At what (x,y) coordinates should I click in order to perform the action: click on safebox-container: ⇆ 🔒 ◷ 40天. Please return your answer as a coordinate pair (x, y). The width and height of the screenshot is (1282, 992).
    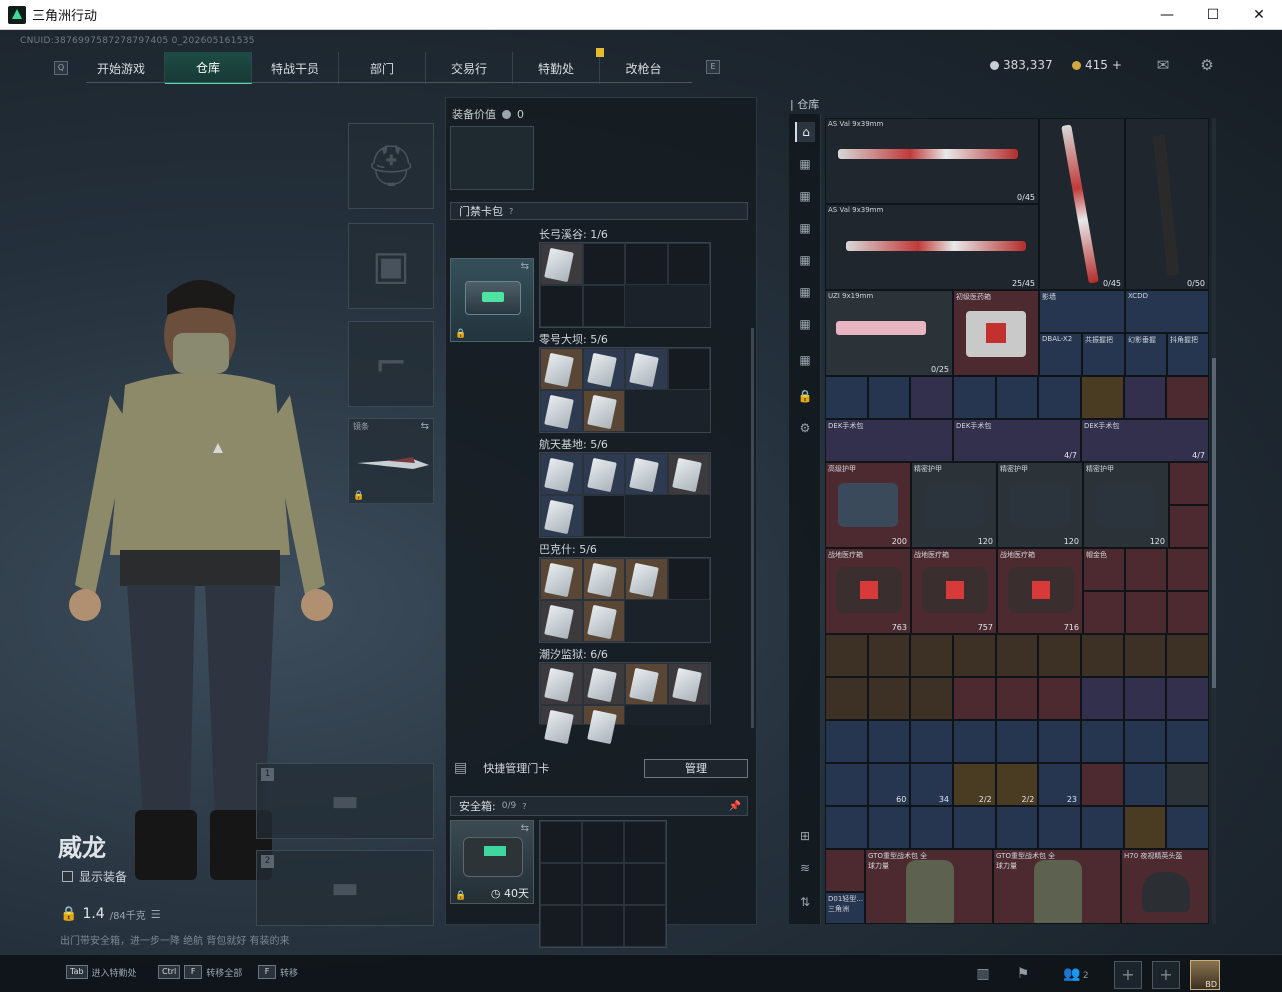
    Looking at the image, I should click on (492, 862).